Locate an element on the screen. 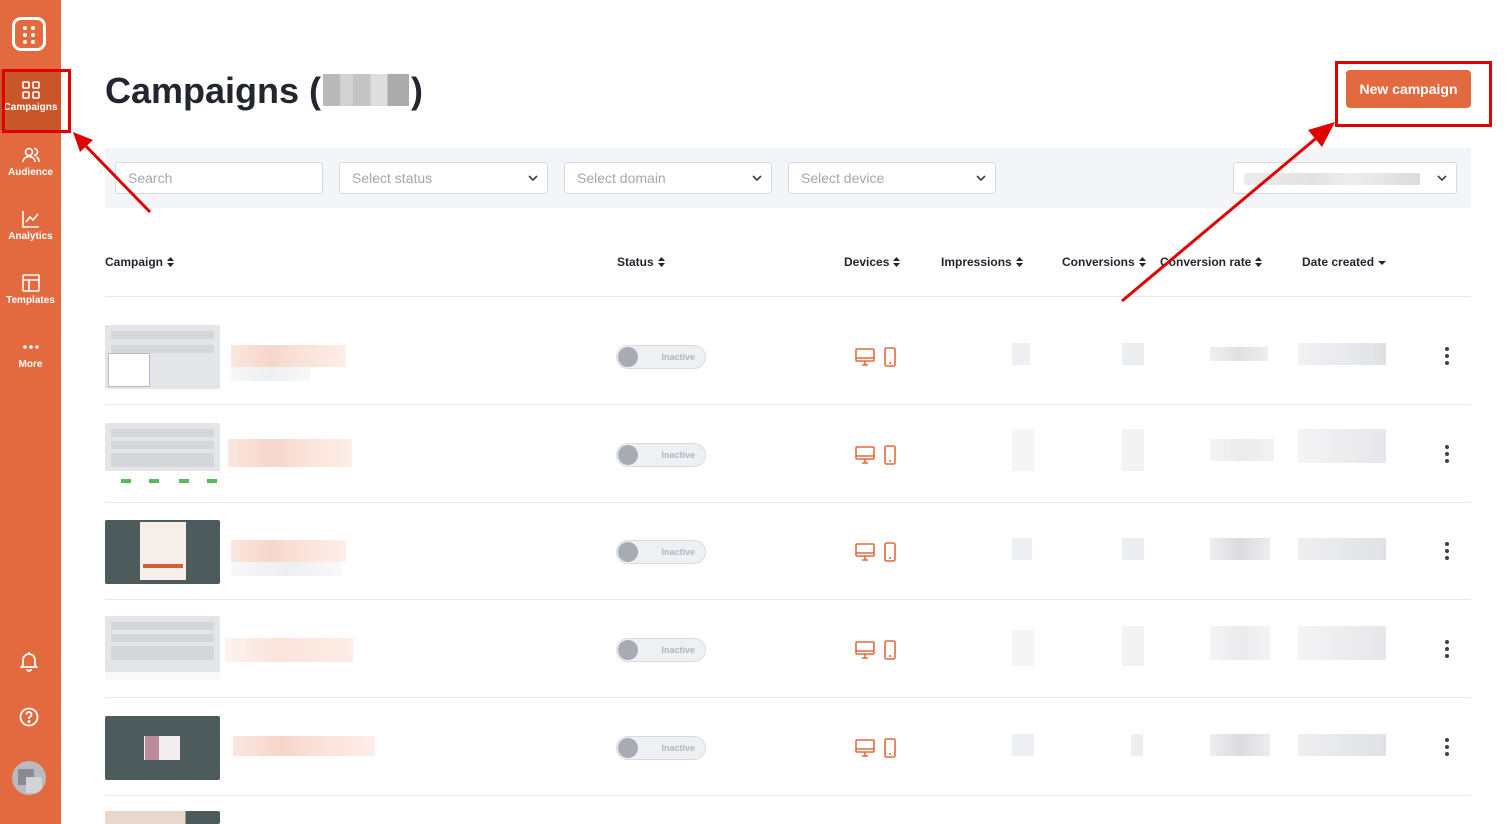  annotation-box-new-campaign is located at coordinates (1413, 94).